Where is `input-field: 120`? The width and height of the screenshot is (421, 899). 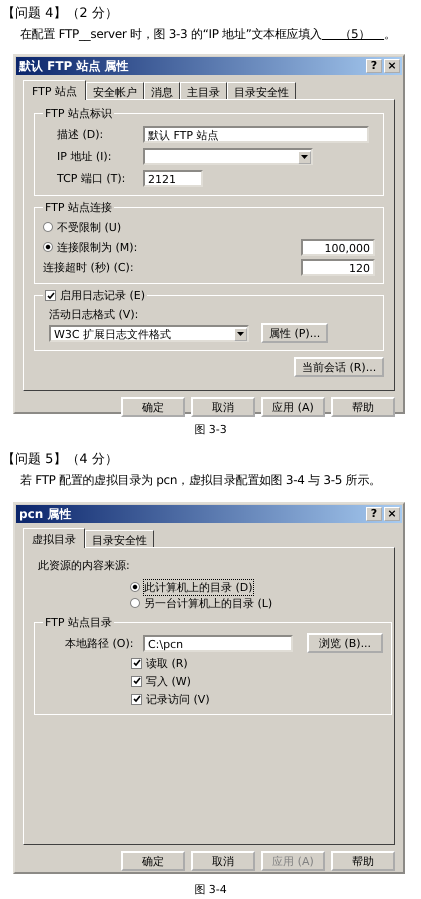 input-field: 120 is located at coordinates (338, 267).